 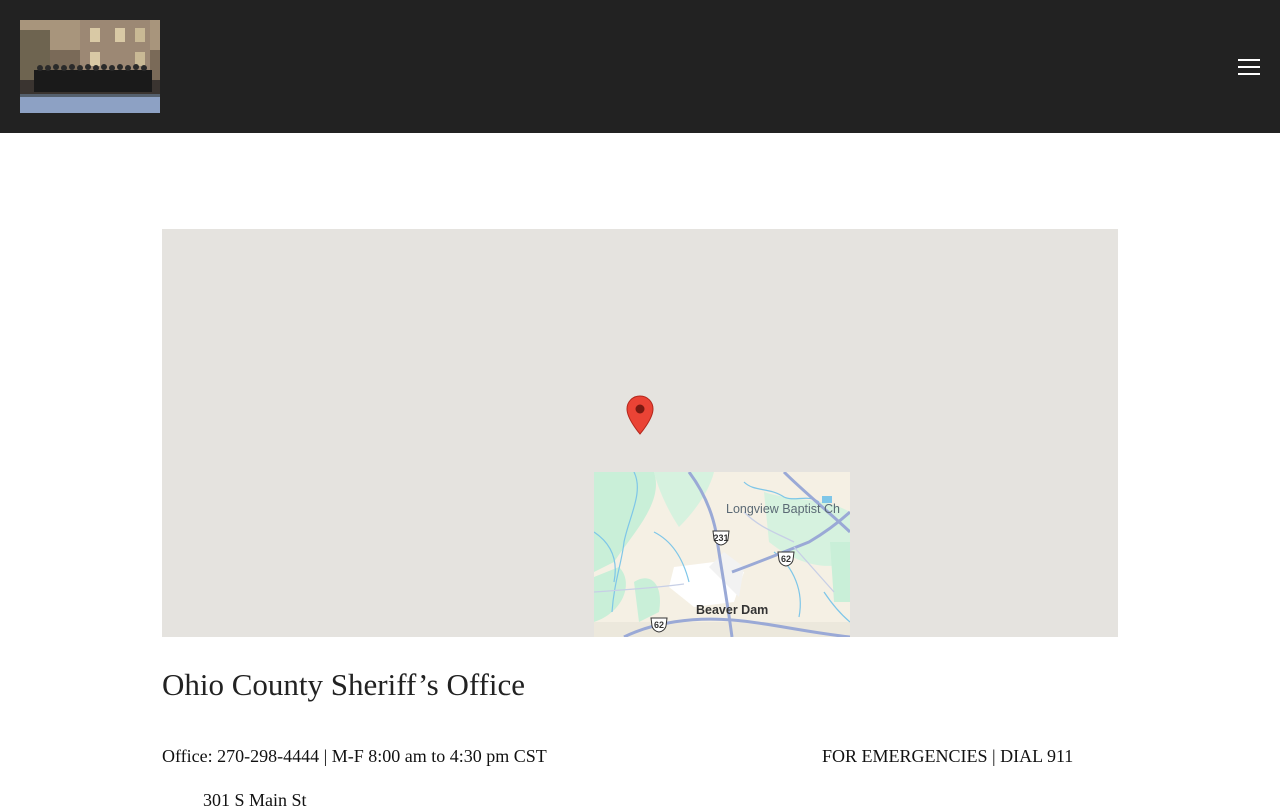 I want to click on map-tile: Longview Baptist Ch Beaver Dam 231 62 62, so click(x=722, y=554).